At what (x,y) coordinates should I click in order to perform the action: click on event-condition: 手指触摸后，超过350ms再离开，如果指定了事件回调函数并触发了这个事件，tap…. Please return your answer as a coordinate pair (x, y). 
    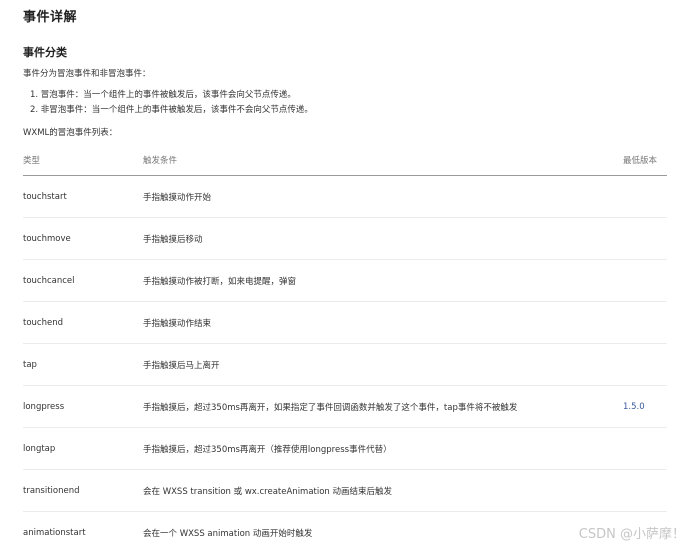
    Looking at the image, I should click on (383, 407).